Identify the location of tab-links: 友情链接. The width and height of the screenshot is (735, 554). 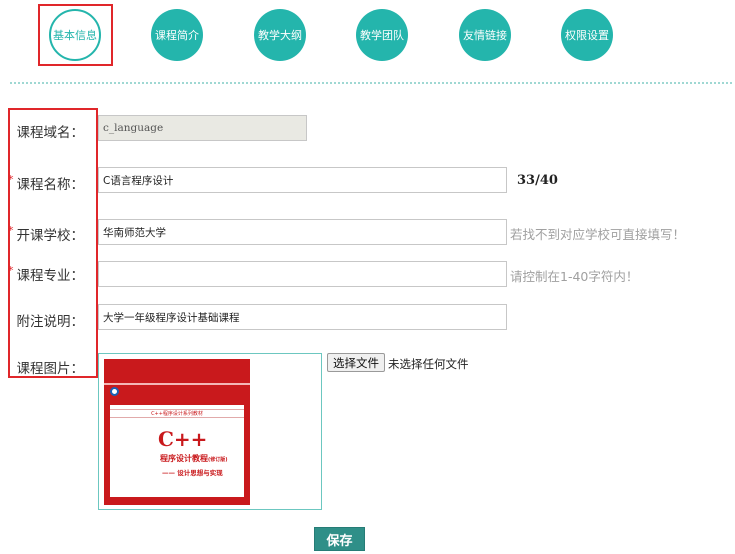
(485, 35).